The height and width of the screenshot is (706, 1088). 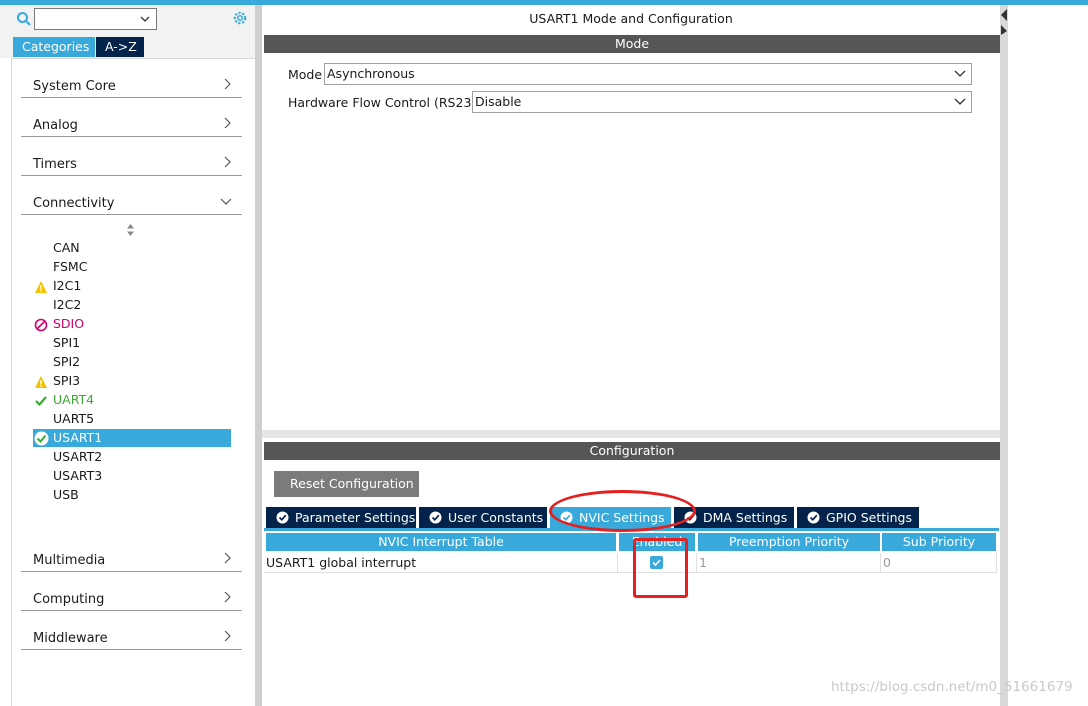 I want to click on tab-label: User Constants, so click(x=496, y=517).